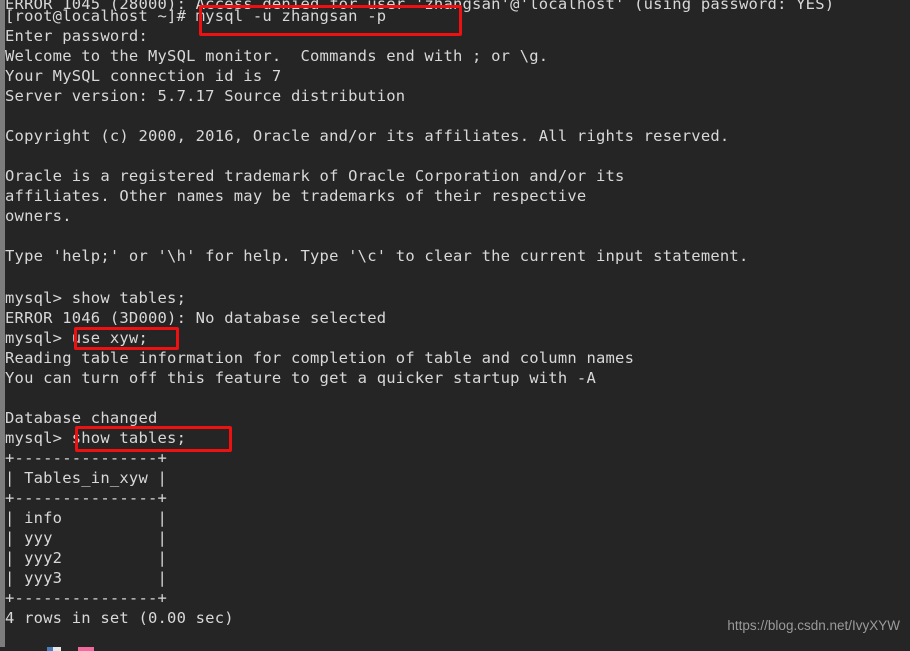 Image resolution: width=910 pixels, height=651 pixels. What do you see at coordinates (196, 16) in the screenshot?
I see `terminal-line: [root@localhost ~]# mysql -u zhangsan -p` at bounding box center [196, 16].